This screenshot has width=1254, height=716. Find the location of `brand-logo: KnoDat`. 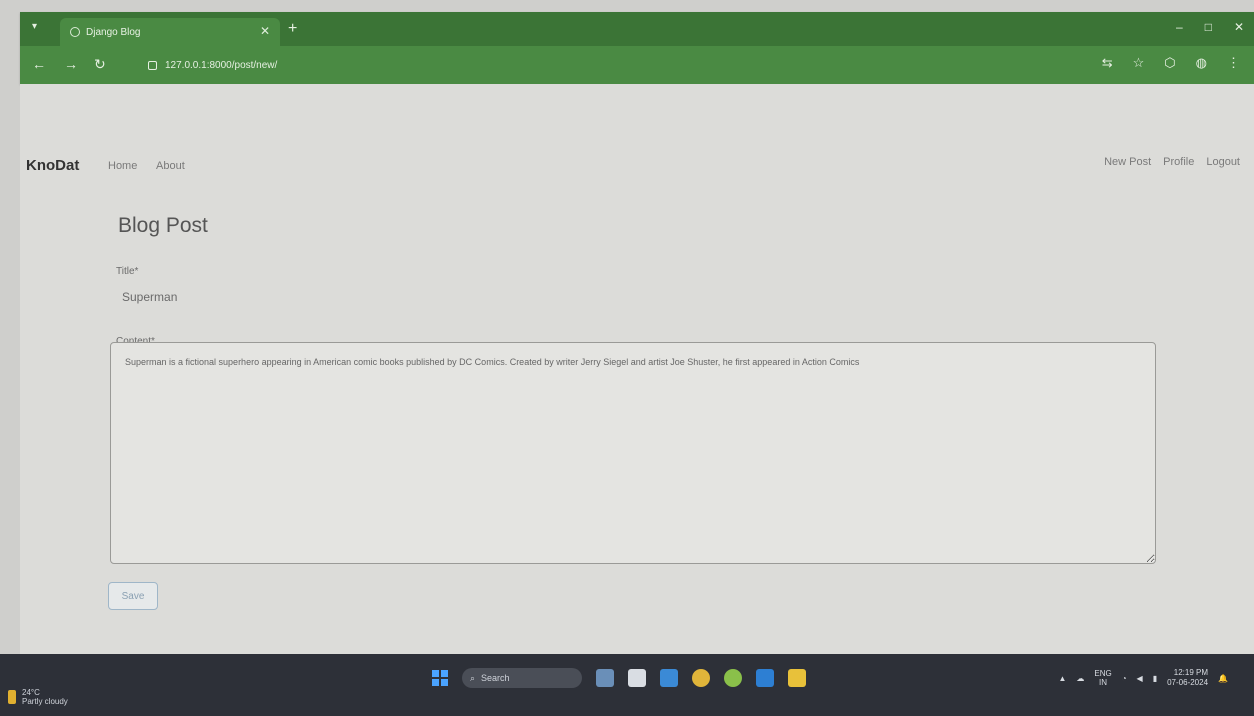

brand-logo: KnoDat is located at coordinates (52, 165).